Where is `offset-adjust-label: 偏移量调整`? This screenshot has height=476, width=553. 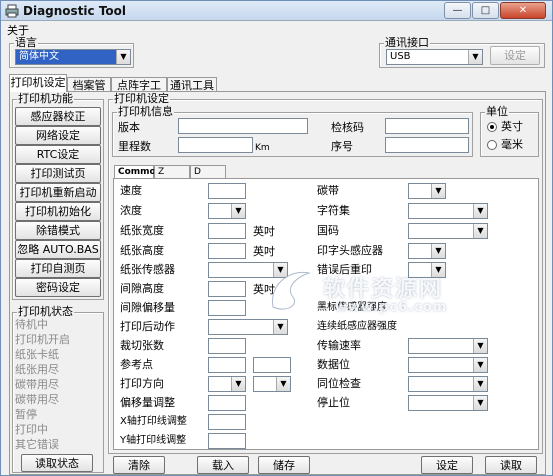
offset-adjust-label: 偏移量调整 is located at coordinates (147, 402).